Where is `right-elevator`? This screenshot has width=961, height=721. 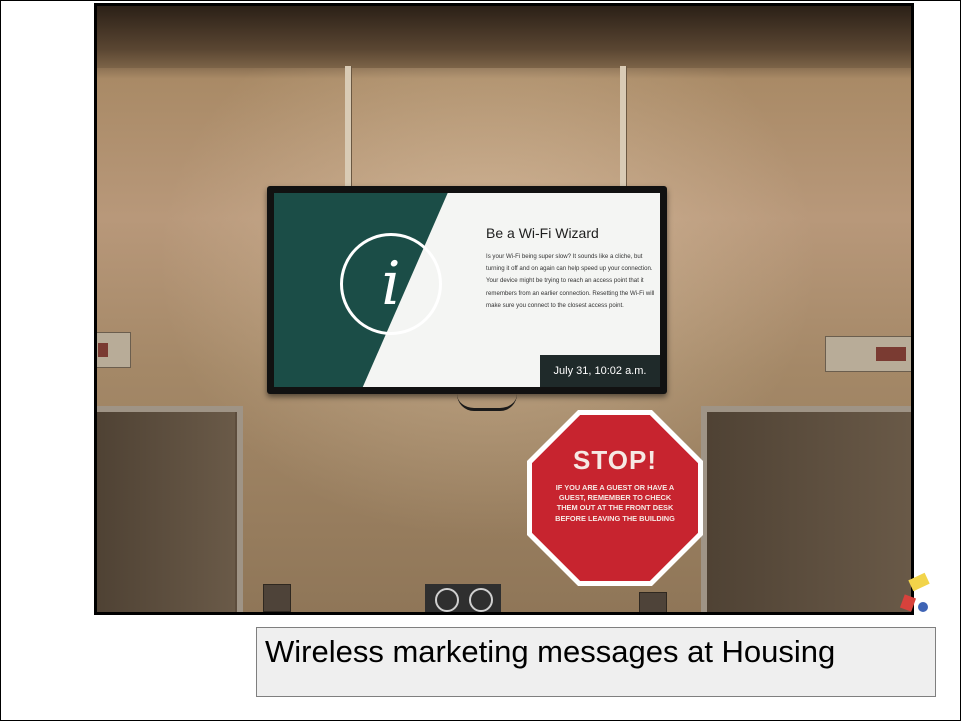
right-elevator is located at coordinates (806, 509).